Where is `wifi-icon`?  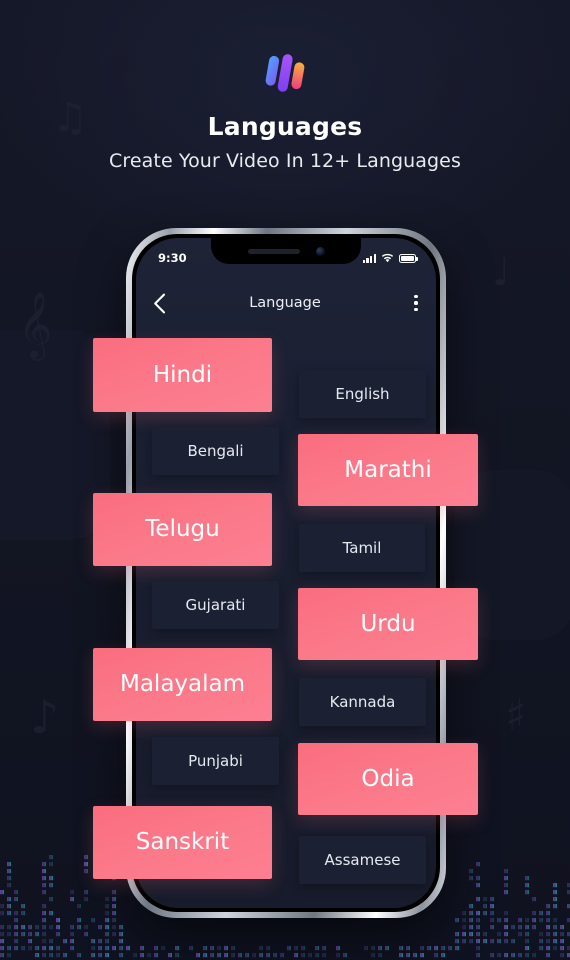
wifi-icon is located at coordinates (387, 258).